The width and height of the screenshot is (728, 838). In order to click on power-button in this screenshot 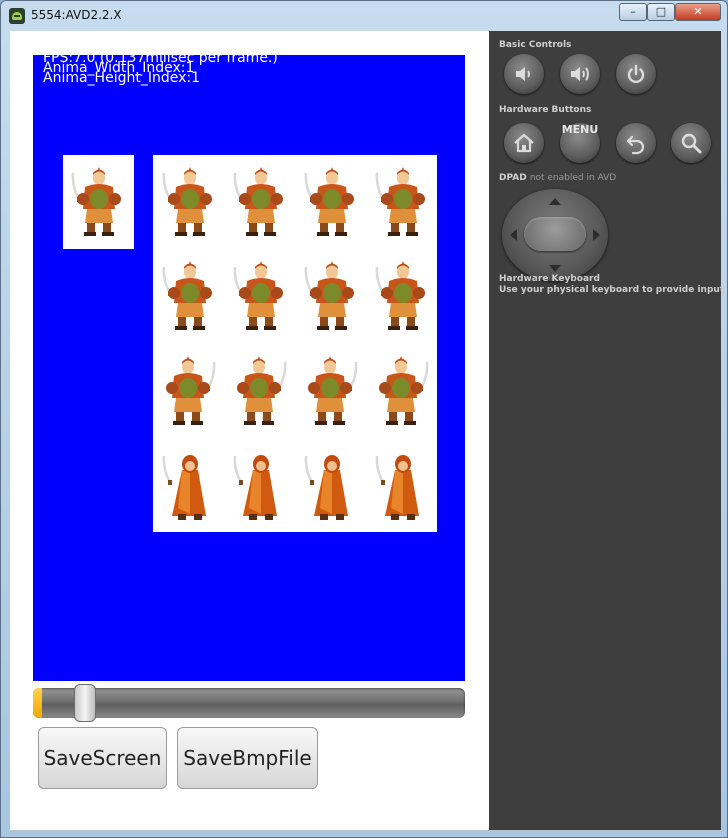, I will do `click(636, 74)`.